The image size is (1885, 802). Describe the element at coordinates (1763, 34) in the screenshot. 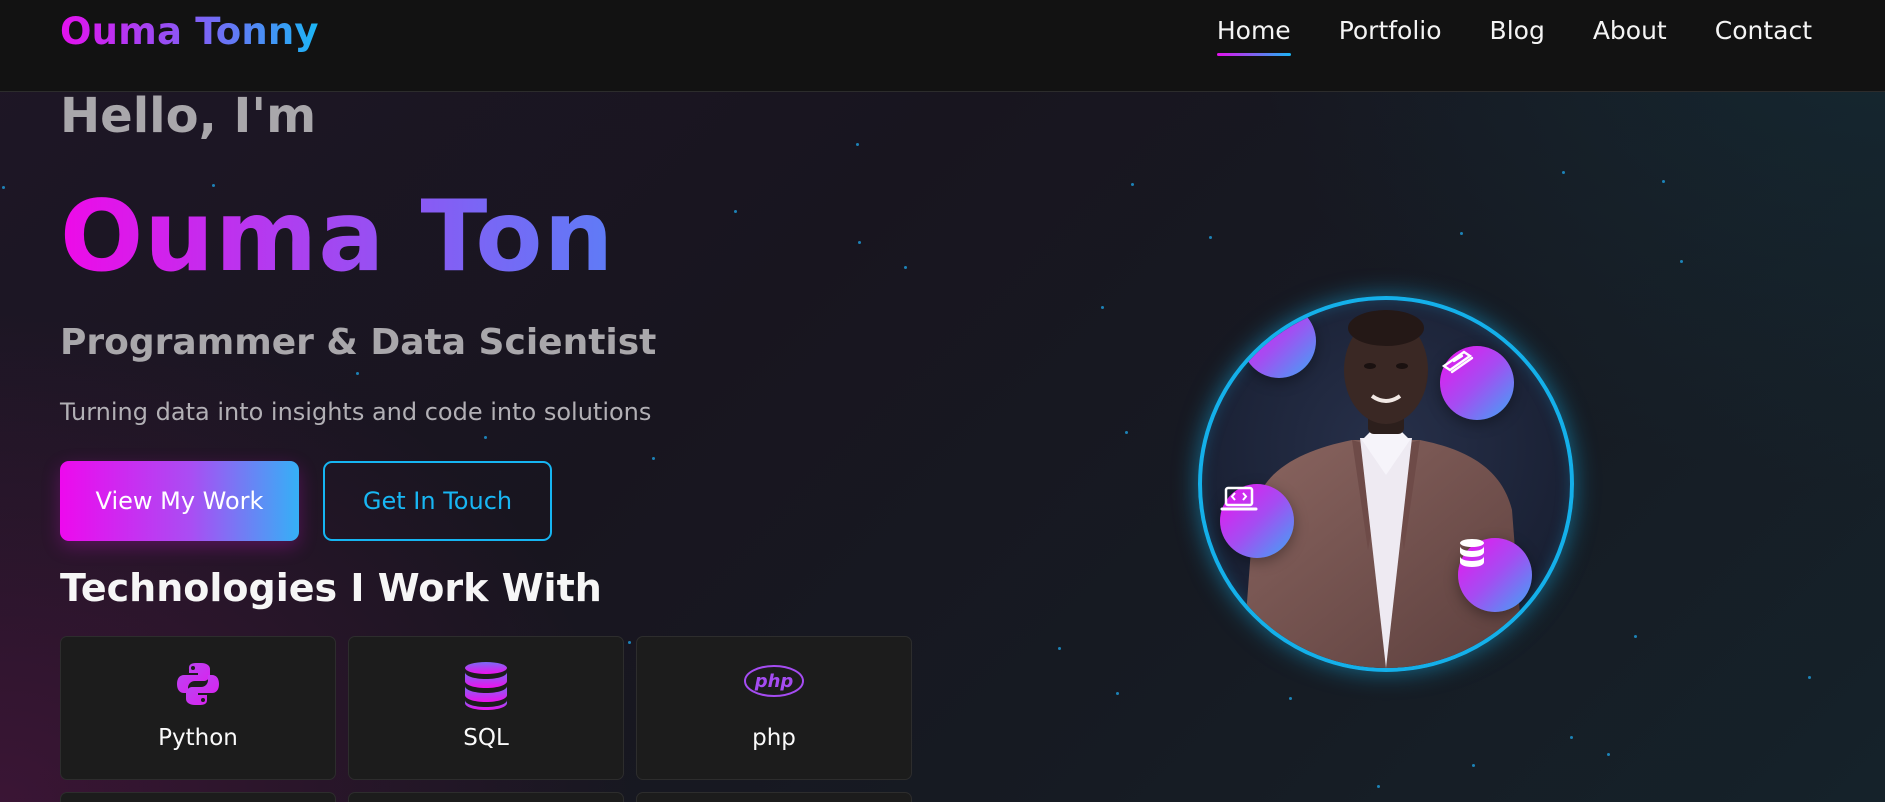

I see `nav-link-contact: Contact` at that location.